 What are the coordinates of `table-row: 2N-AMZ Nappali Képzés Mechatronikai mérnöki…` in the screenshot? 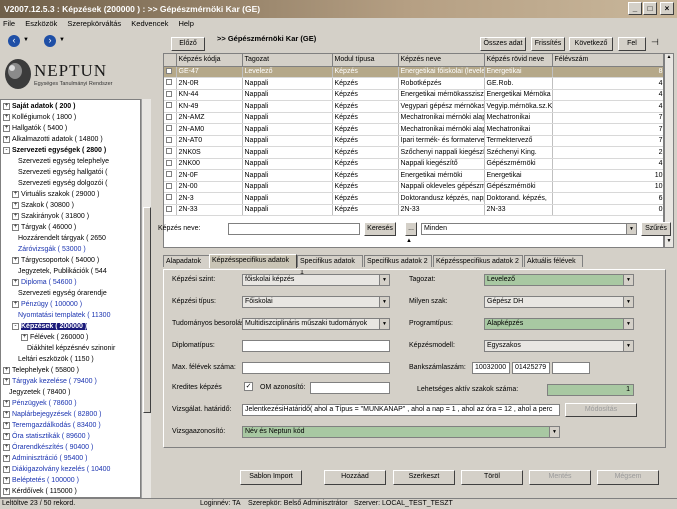 It's located at (413, 118).